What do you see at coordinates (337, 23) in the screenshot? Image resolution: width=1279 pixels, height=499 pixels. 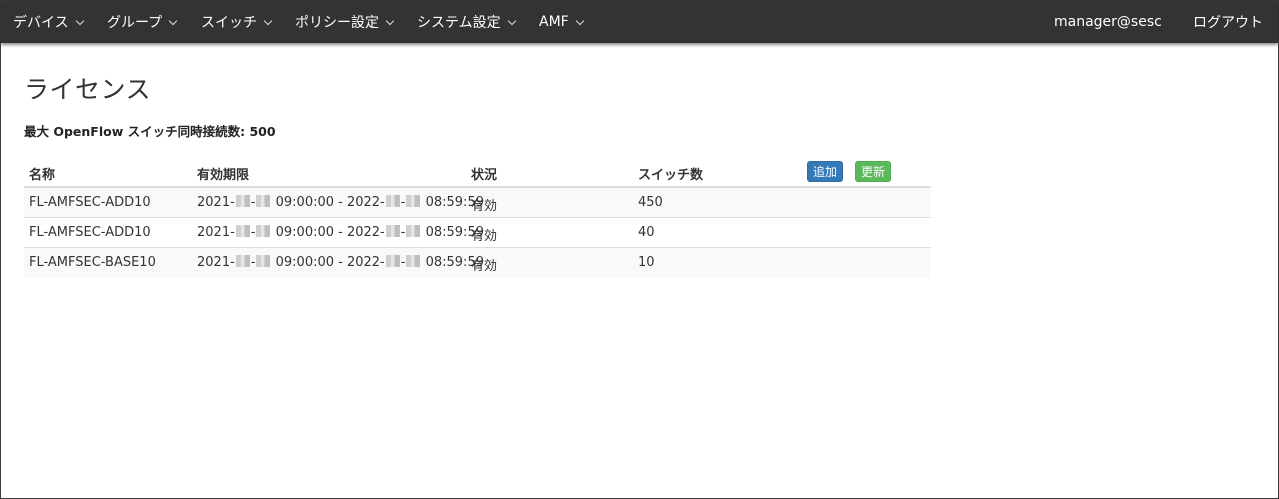 I see `nav-policy-settings-label: ポリシー設定` at bounding box center [337, 23].